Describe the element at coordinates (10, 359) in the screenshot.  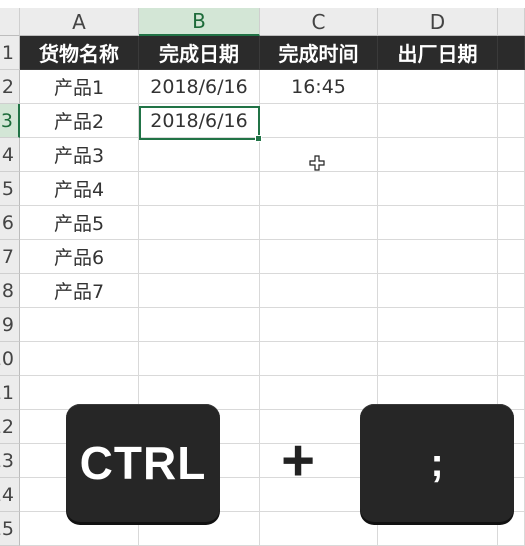
I see `row-header-10: 10` at that location.